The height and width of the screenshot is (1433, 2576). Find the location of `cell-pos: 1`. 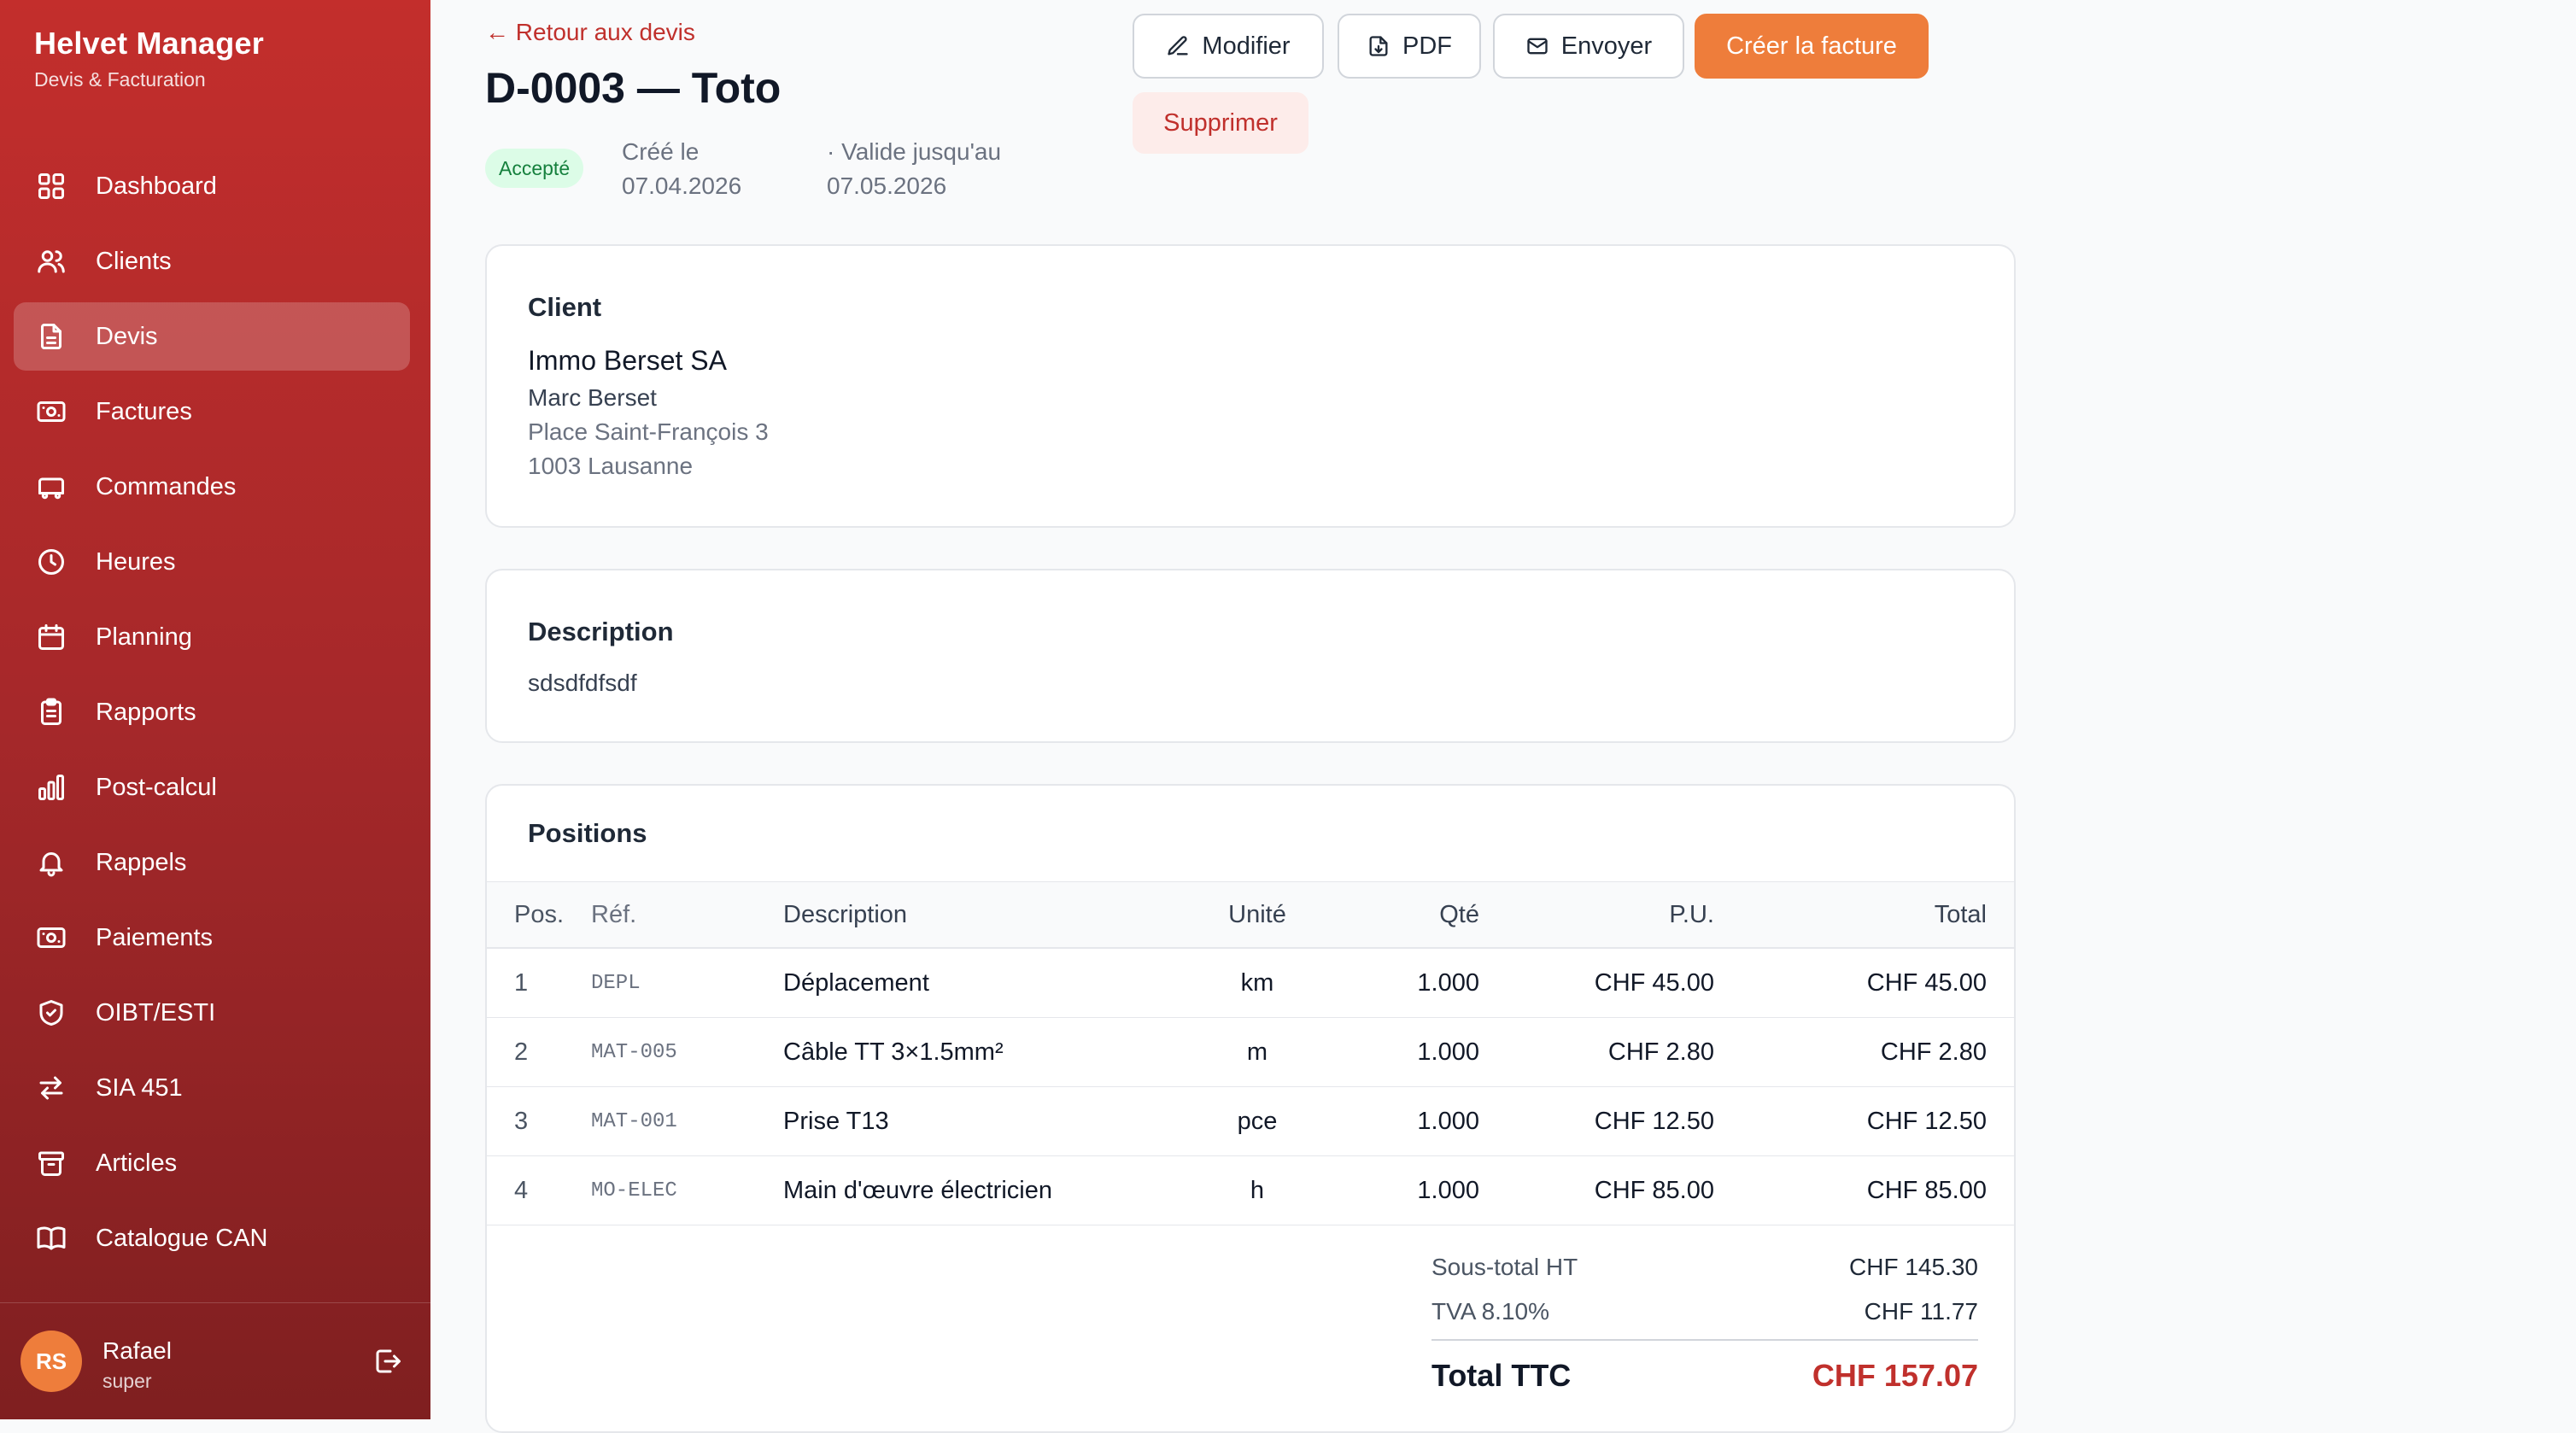

cell-pos: 1 is located at coordinates (539, 983).